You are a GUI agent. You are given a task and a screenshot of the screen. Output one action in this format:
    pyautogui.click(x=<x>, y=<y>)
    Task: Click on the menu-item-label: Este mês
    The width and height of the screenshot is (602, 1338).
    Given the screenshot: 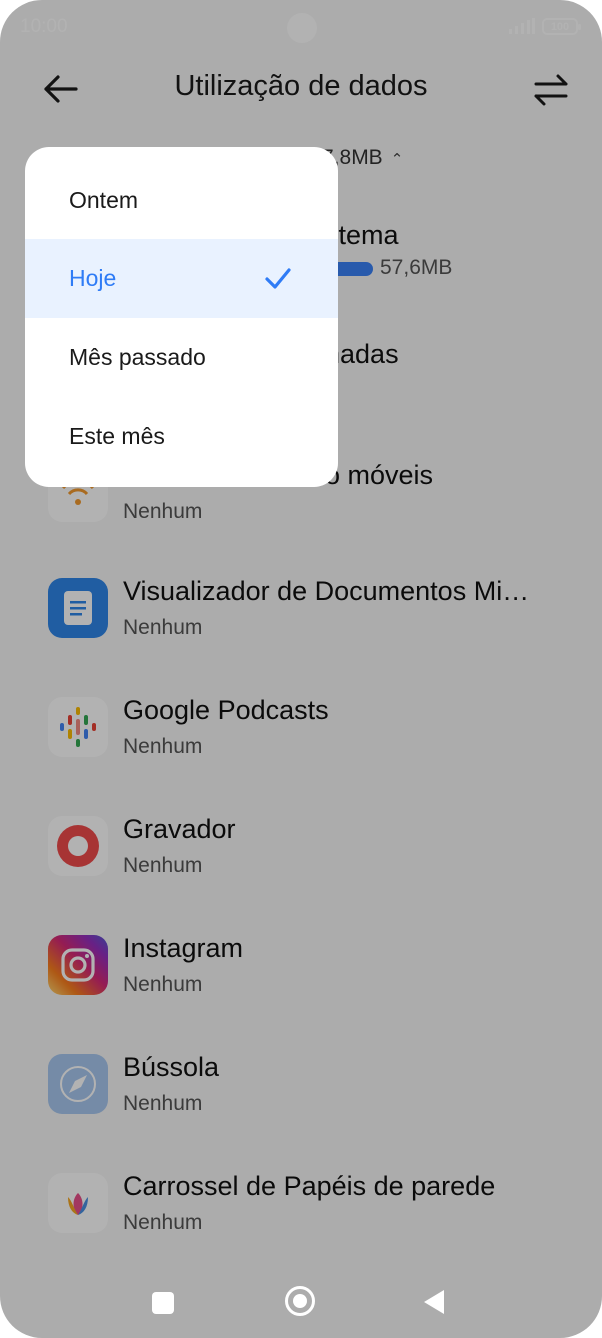 What is the action you would take?
    pyautogui.click(x=117, y=436)
    